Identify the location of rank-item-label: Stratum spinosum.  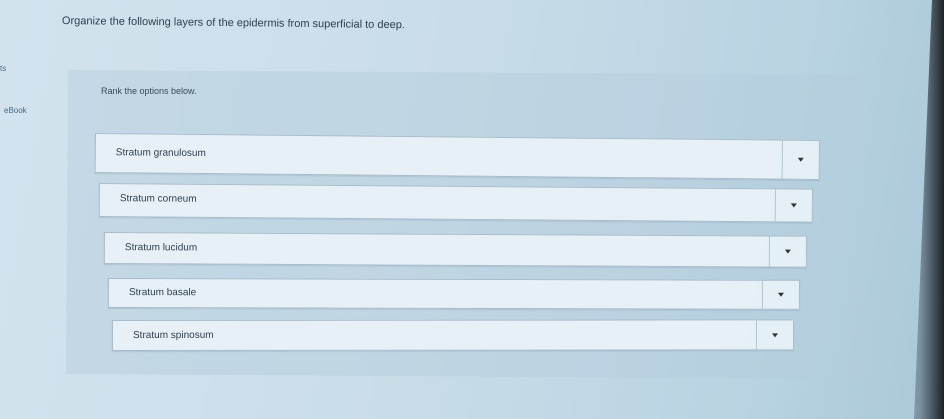
(173, 335).